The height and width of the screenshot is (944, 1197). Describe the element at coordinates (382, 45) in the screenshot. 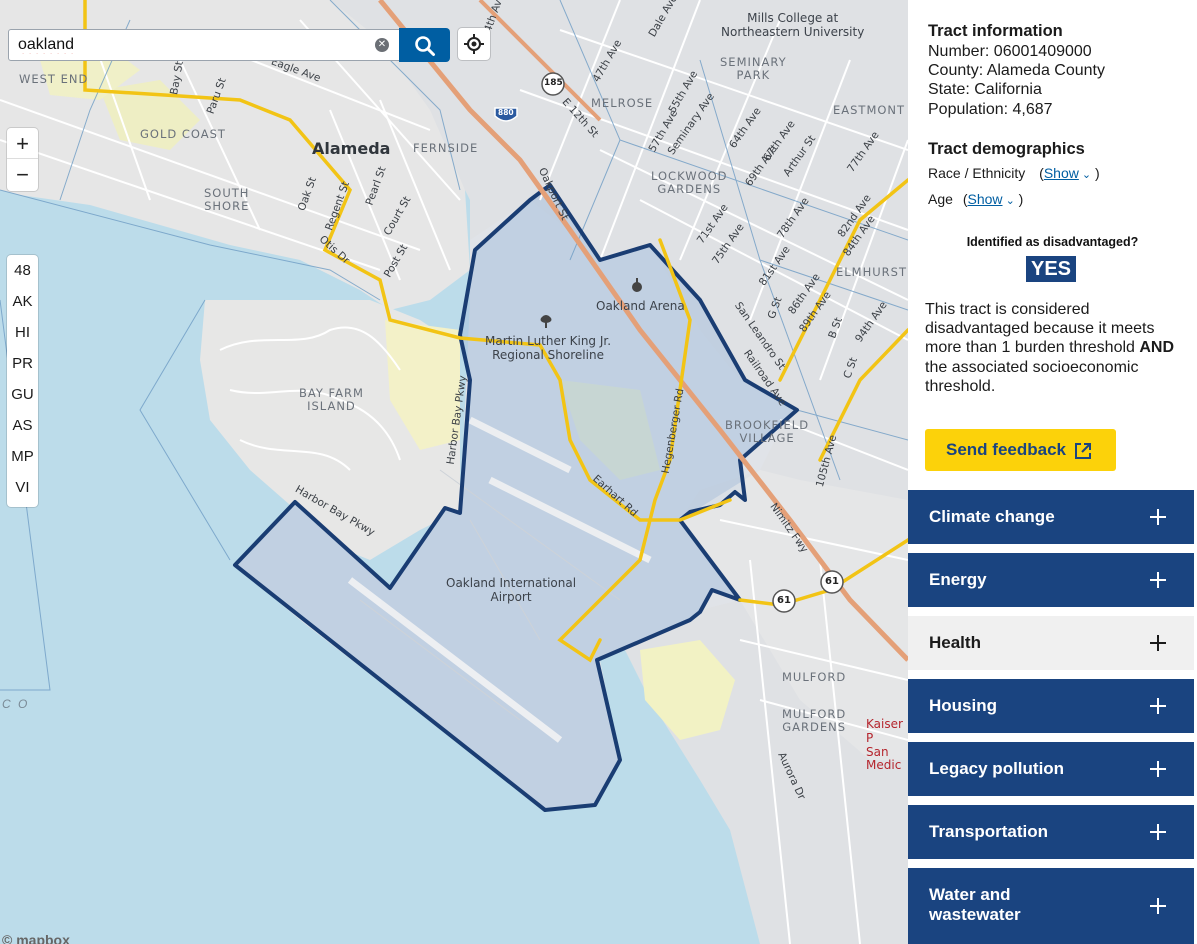

I see `clear-icon: ✕` at that location.